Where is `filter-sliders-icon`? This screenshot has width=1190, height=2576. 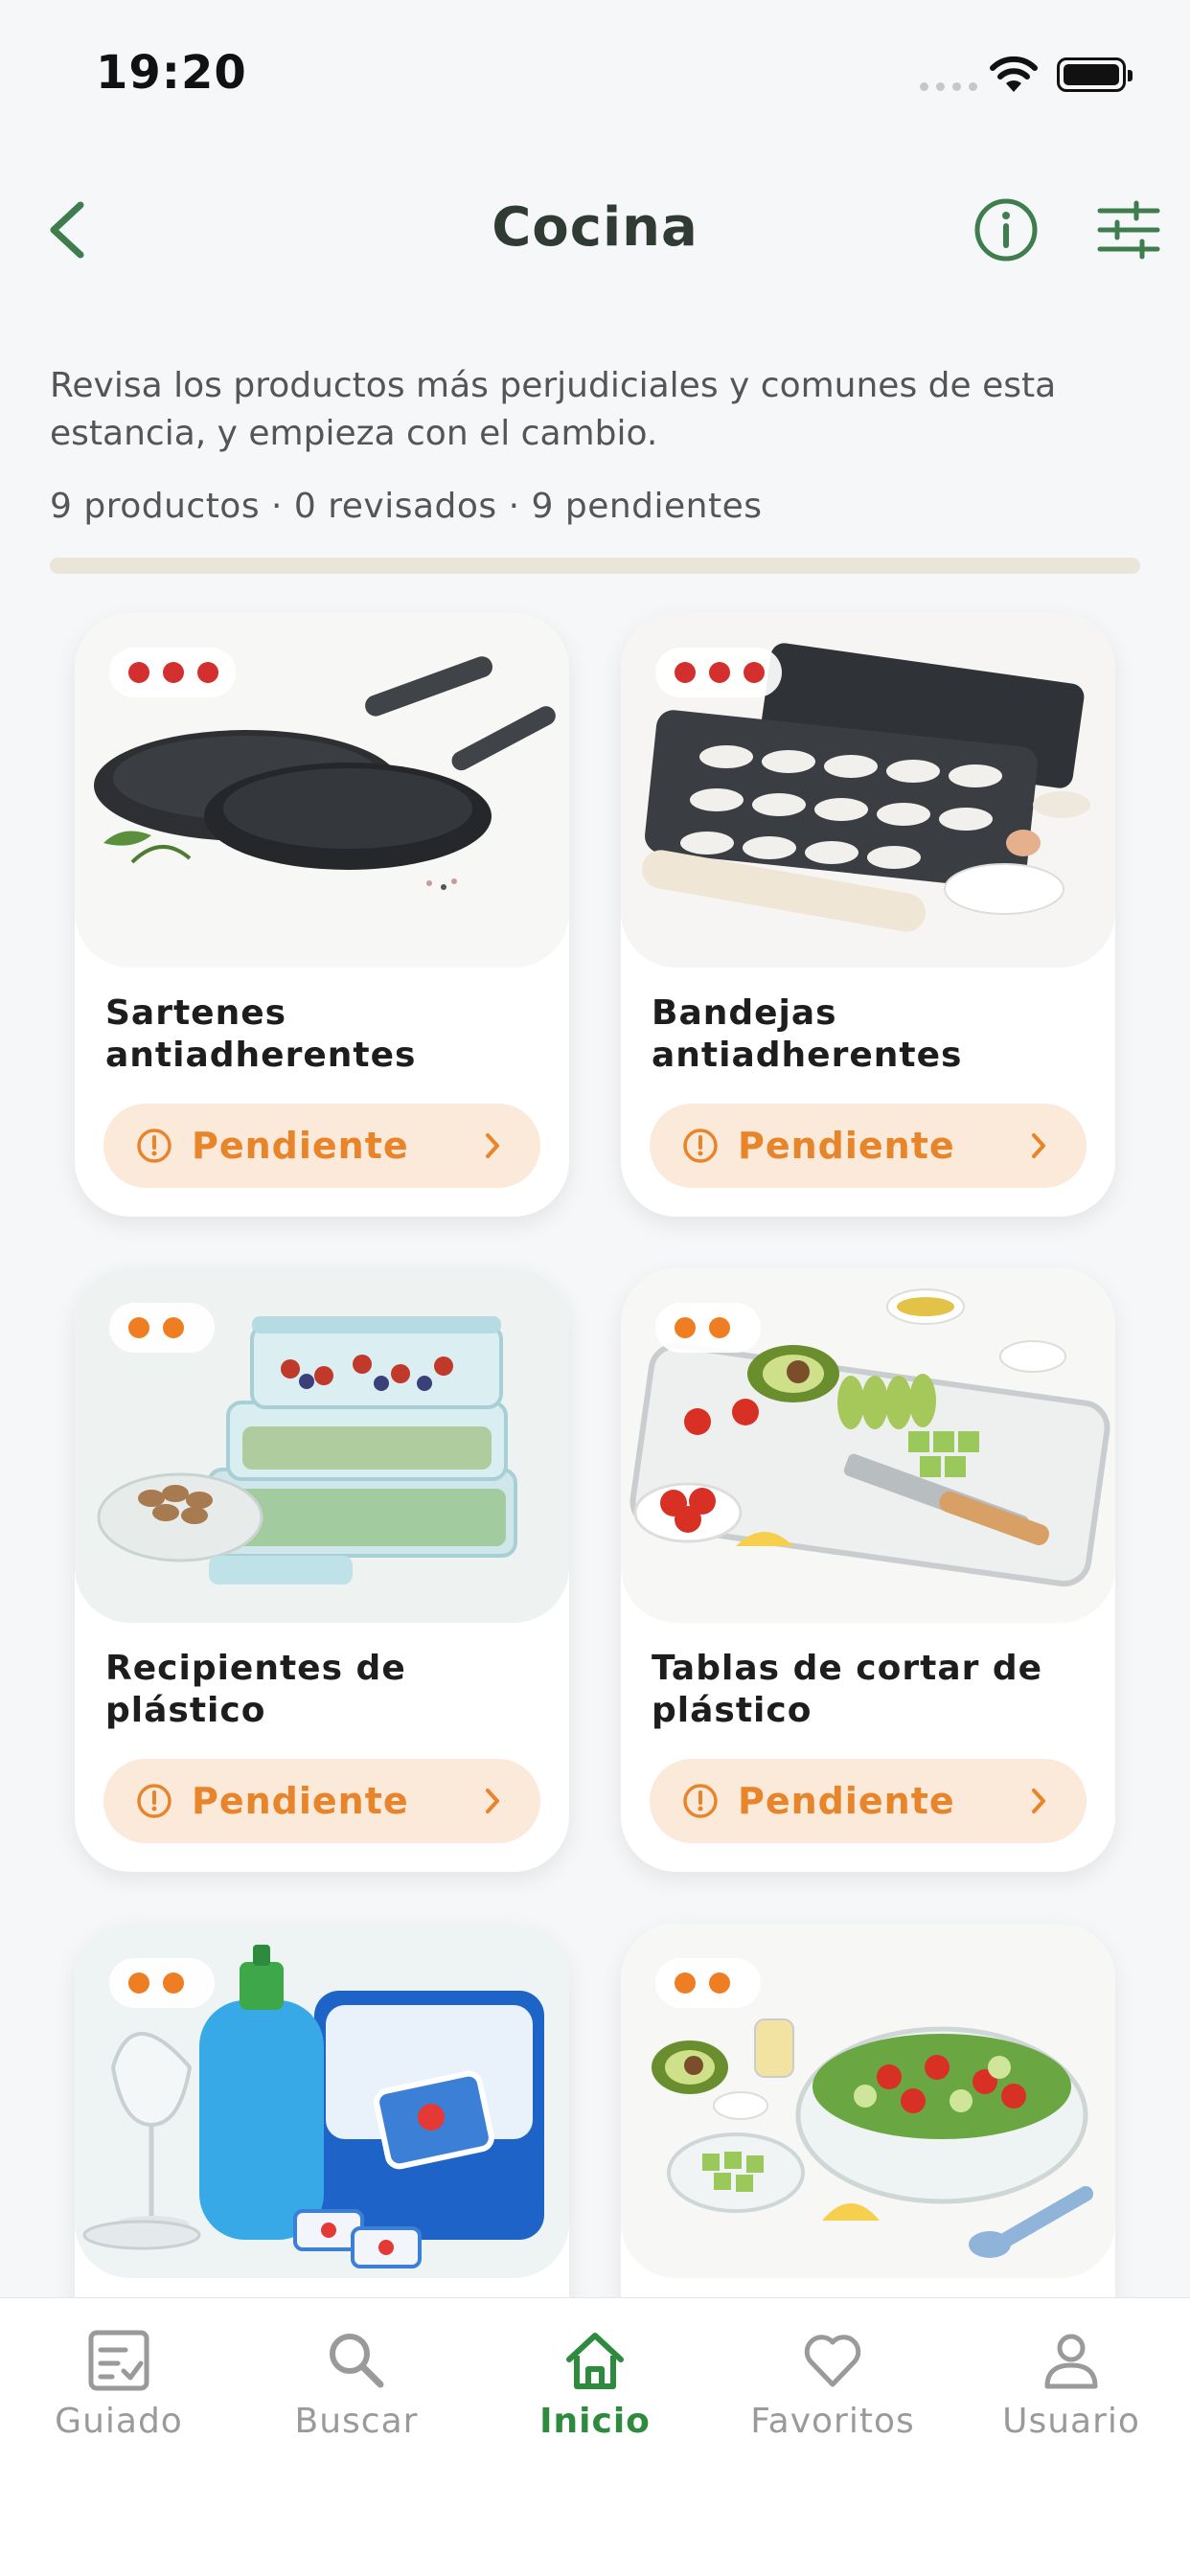
filter-sliders-icon is located at coordinates (1129, 230).